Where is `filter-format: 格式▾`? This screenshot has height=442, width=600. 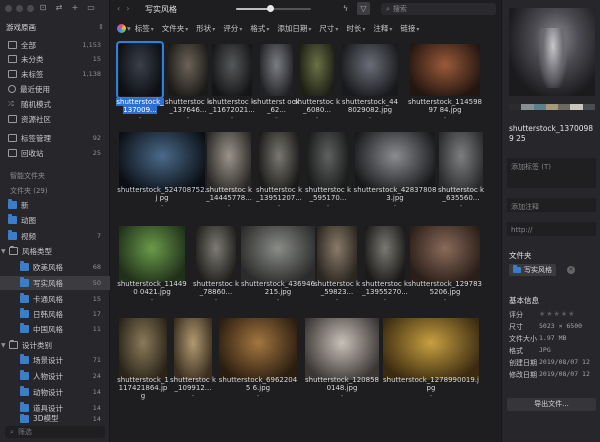
filter-format: 格式▾ is located at coordinates (259, 28).